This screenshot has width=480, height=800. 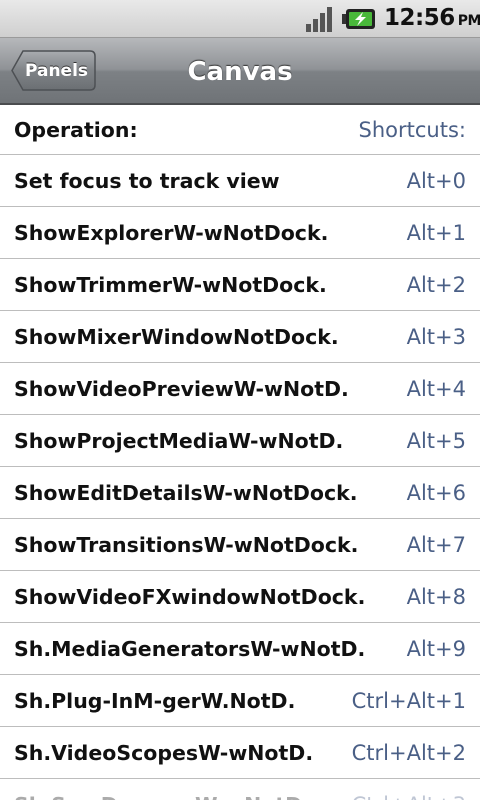 I want to click on list-item: Set focus to track view Alt+0, so click(x=240, y=181).